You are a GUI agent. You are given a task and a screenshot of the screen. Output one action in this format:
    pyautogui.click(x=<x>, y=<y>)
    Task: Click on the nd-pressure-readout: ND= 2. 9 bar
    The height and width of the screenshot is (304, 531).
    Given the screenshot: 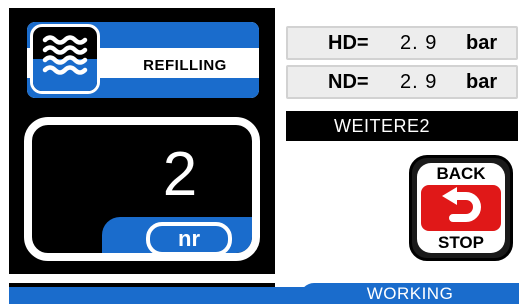 What is the action you would take?
    pyautogui.click(x=402, y=82)
    